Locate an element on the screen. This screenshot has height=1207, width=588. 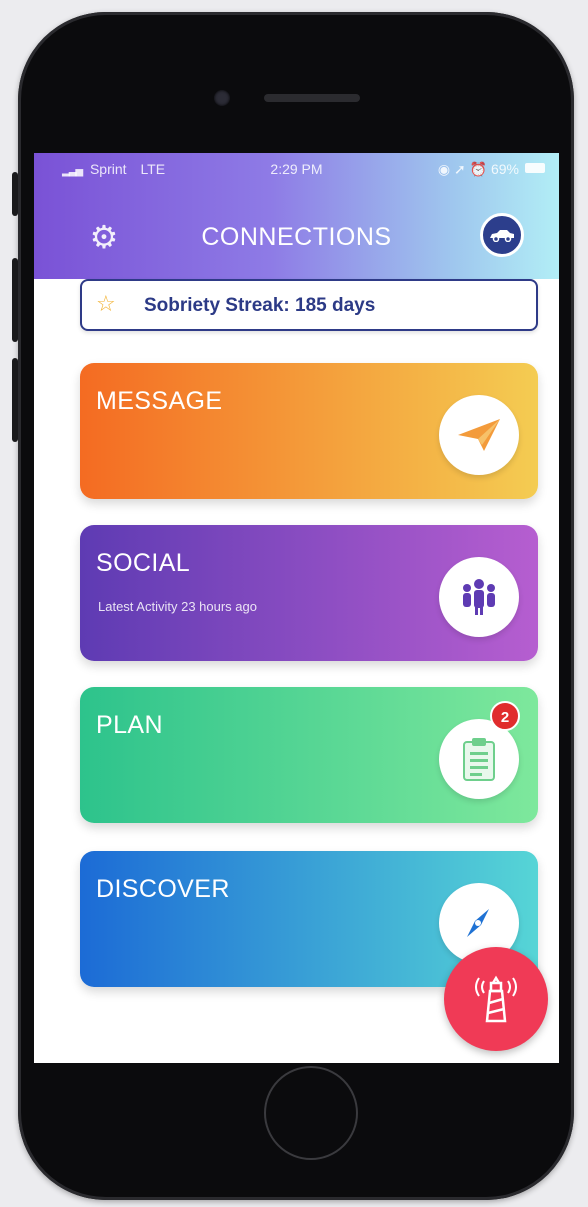
earpiece-speaker is located at coordinates (312, 98).